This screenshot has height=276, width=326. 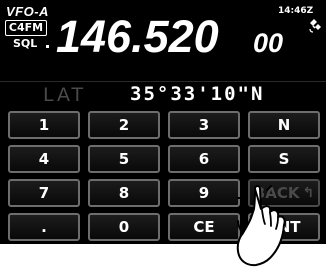 I want to click on mode-badge: C4FM, so click(x=26, y=28).